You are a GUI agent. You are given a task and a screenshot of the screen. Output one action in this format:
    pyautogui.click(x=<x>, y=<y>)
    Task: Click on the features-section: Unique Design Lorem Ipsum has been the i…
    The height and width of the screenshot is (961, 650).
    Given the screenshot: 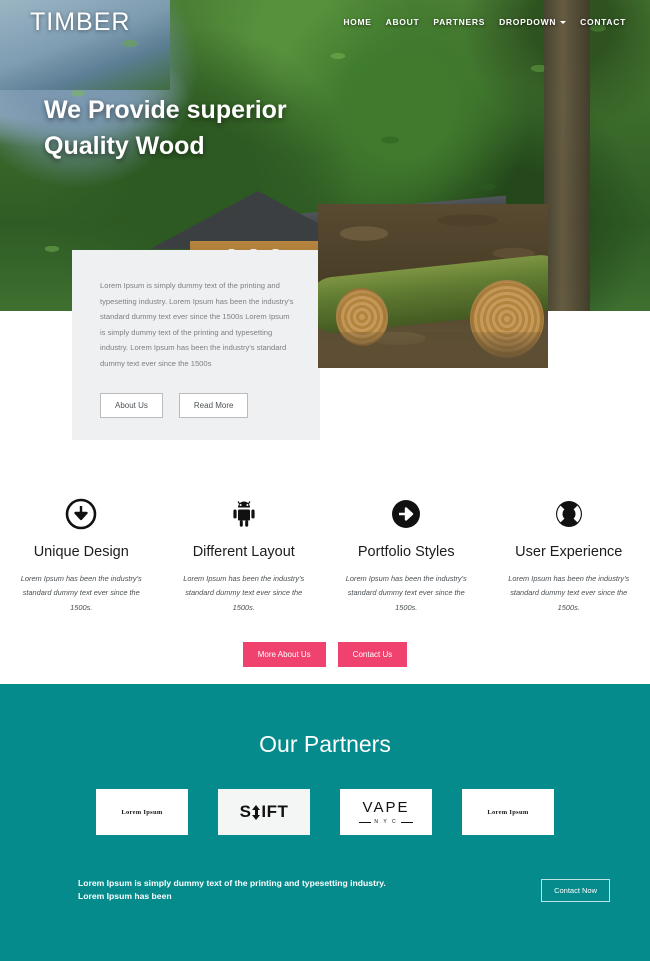 What is the action you would take?
    pyautogui.click(x=325, y=553)
    